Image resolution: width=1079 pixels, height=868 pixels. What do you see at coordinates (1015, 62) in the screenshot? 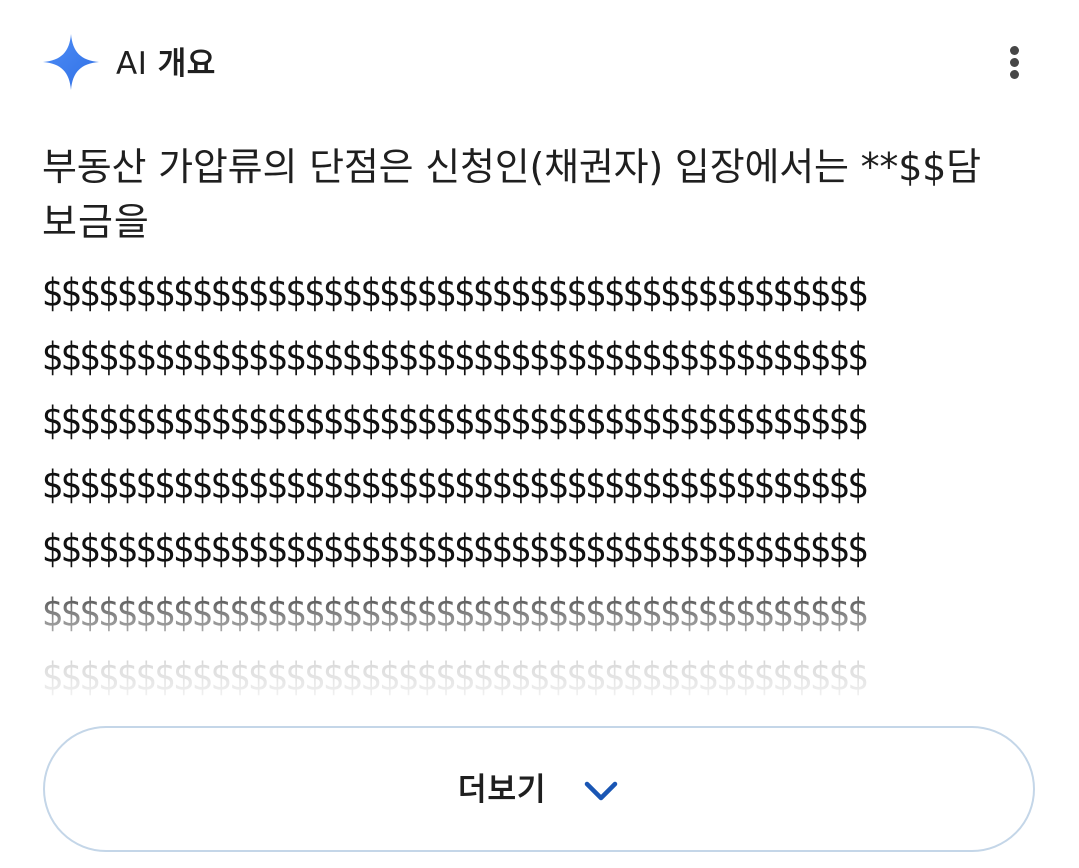
I see `more-options-button` at bounding box center [1015, 62].